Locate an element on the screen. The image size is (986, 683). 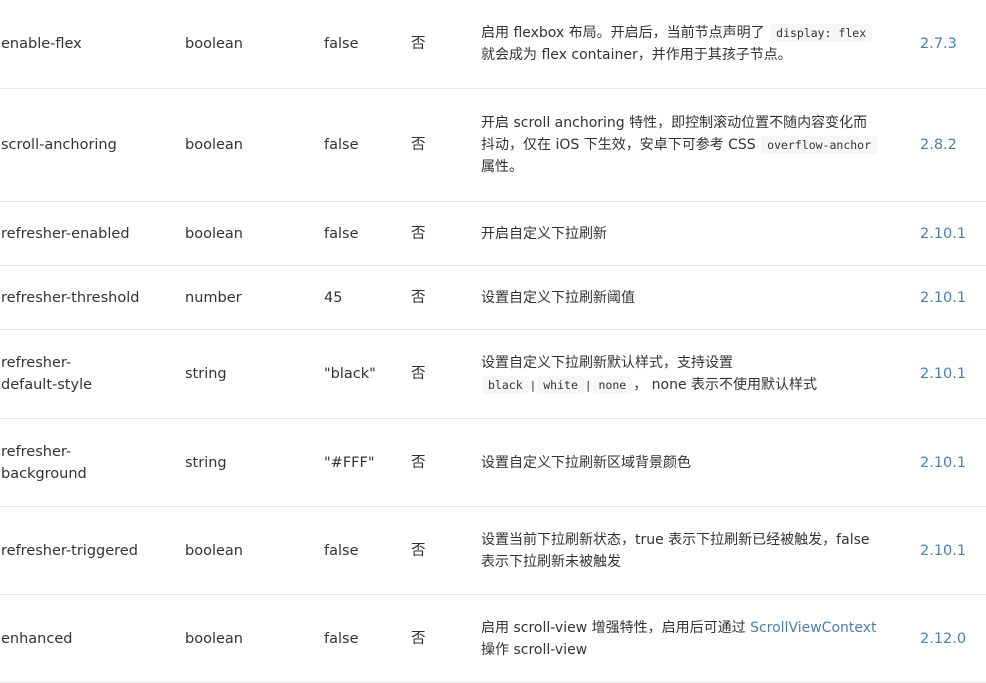
attr-name-text: refresher-default-style is located at coordinates (47, 374).